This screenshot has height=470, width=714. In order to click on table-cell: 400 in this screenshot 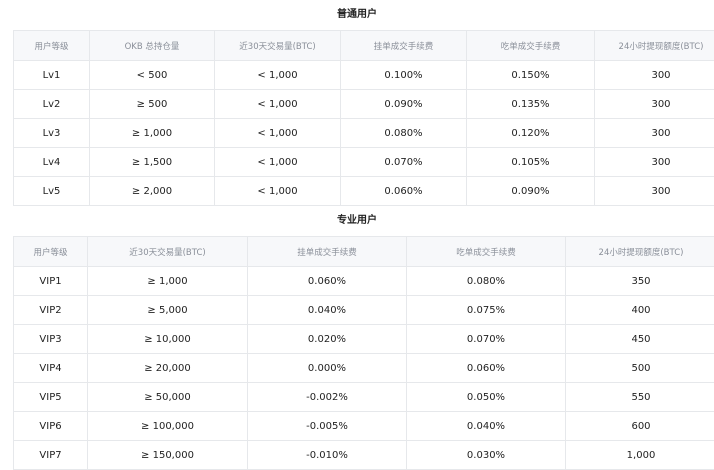, I will do `click(640, 310)`.